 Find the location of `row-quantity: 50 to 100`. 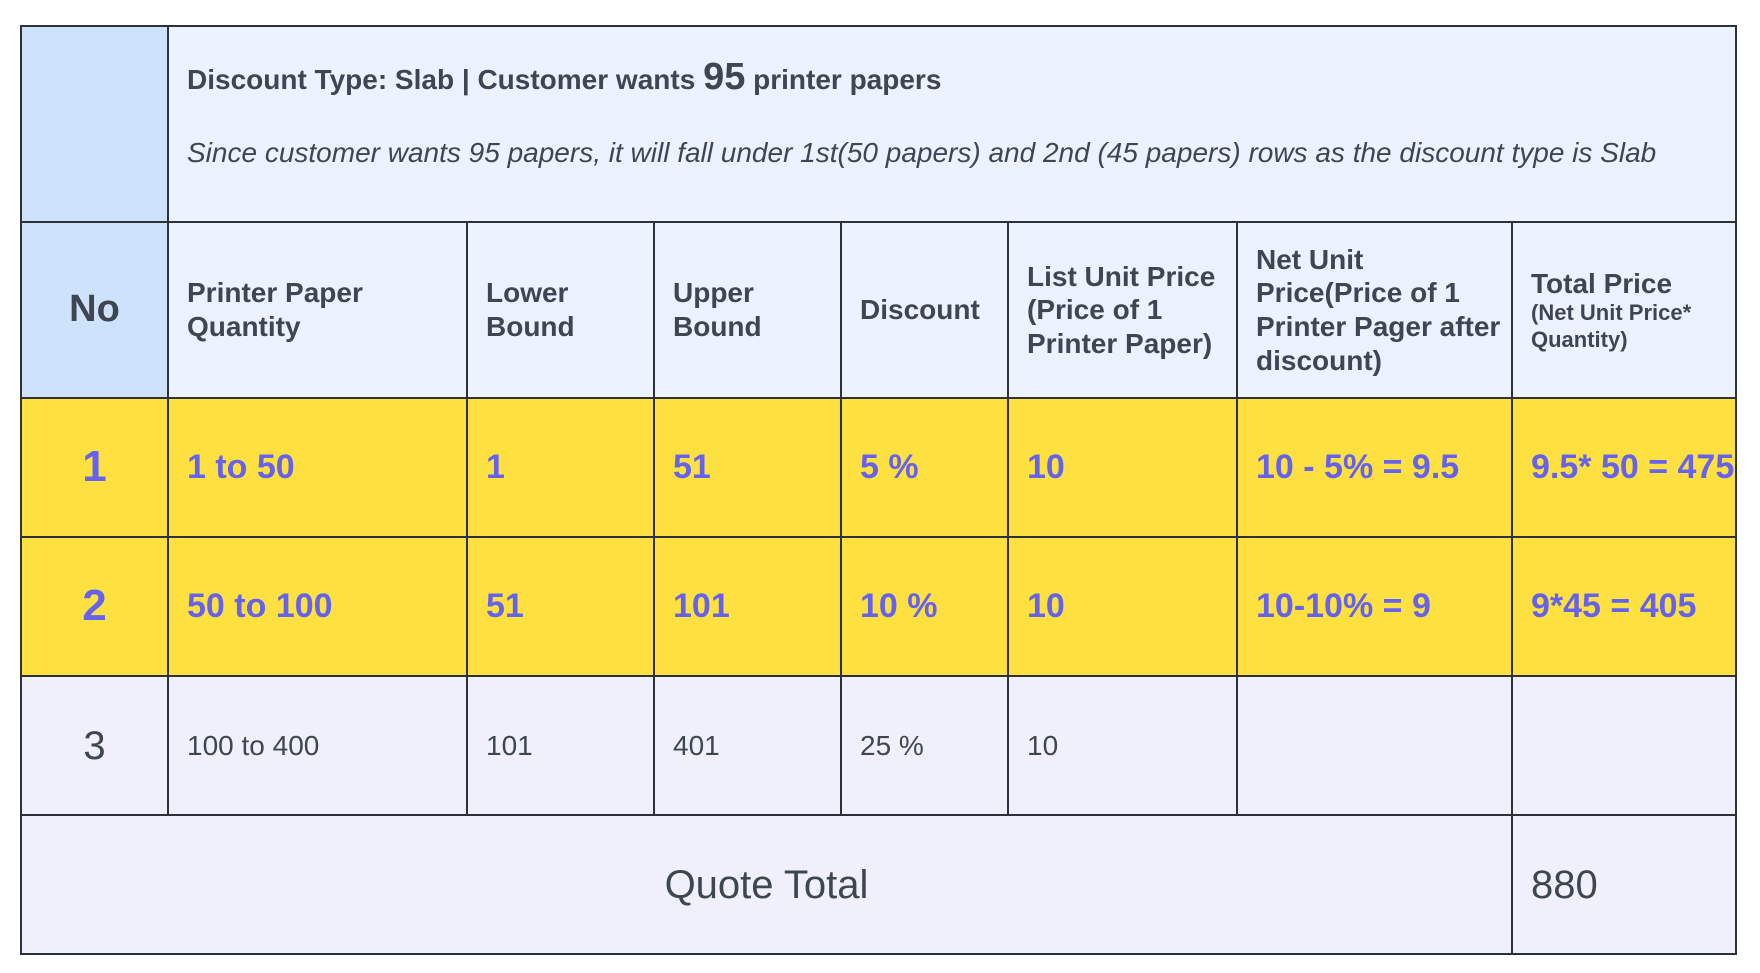

row-quantity: 50 to 100 is located at coordinates (317, 606).